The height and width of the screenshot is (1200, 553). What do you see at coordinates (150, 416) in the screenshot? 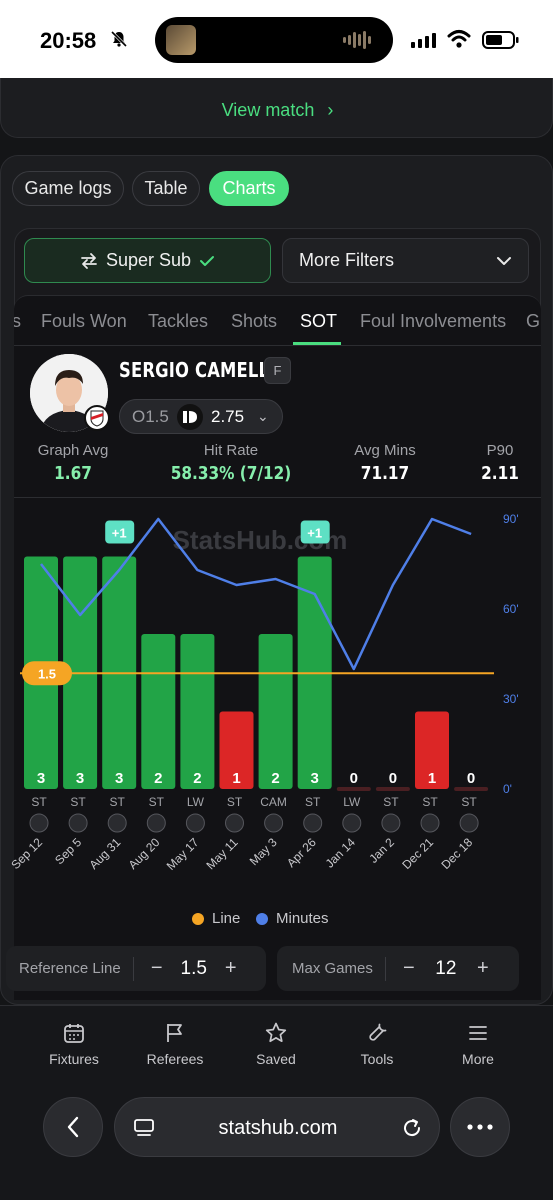
I see `line-label: O1.5` at bounding box center [150, 416].